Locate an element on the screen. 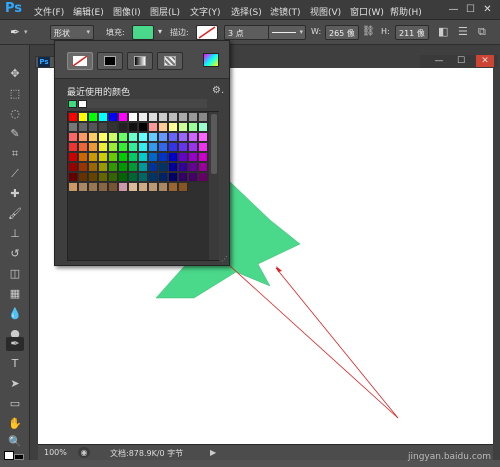  menu-edit: 编辑(E) is located at coordinates (88, 11).